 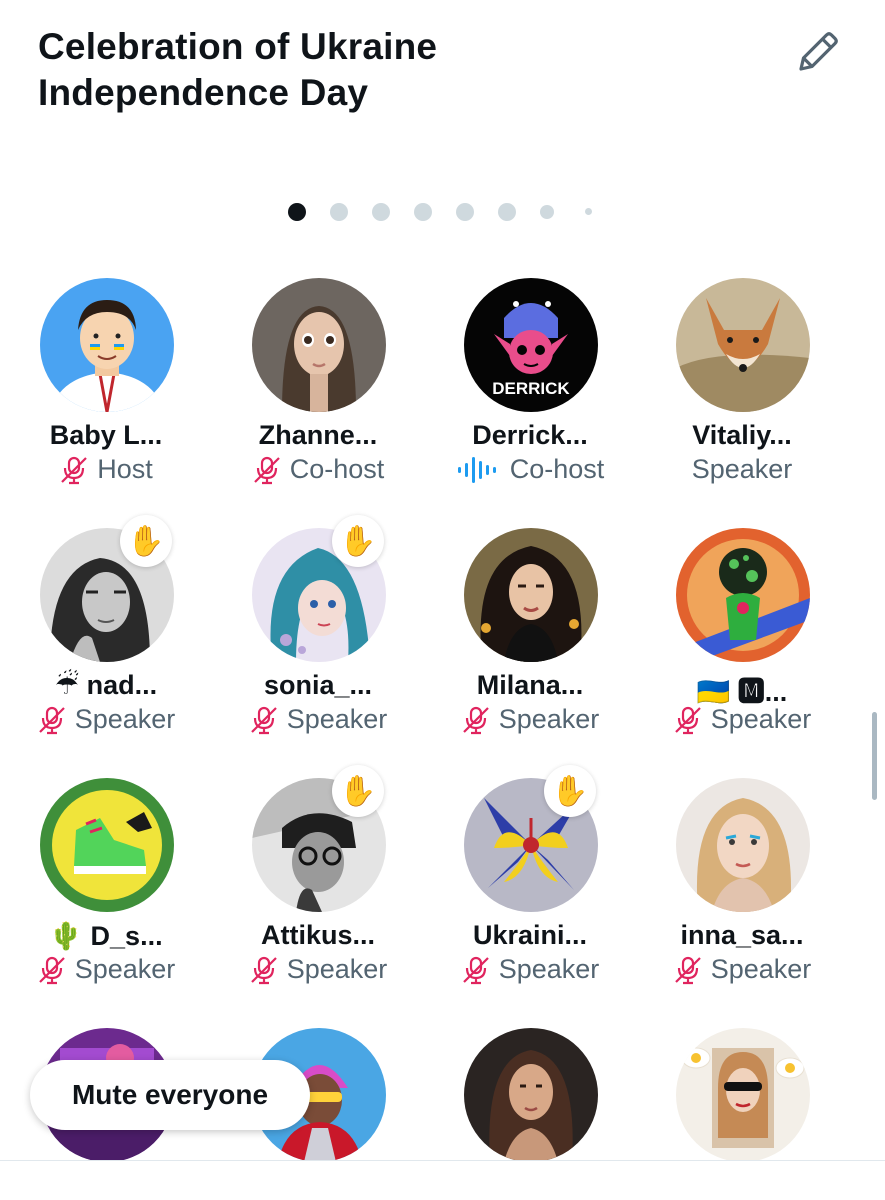 What do you see at coordinates (531, 388) in the screenshot?
I see `svg-text: DERRICK` at bounding box center [531, 388].